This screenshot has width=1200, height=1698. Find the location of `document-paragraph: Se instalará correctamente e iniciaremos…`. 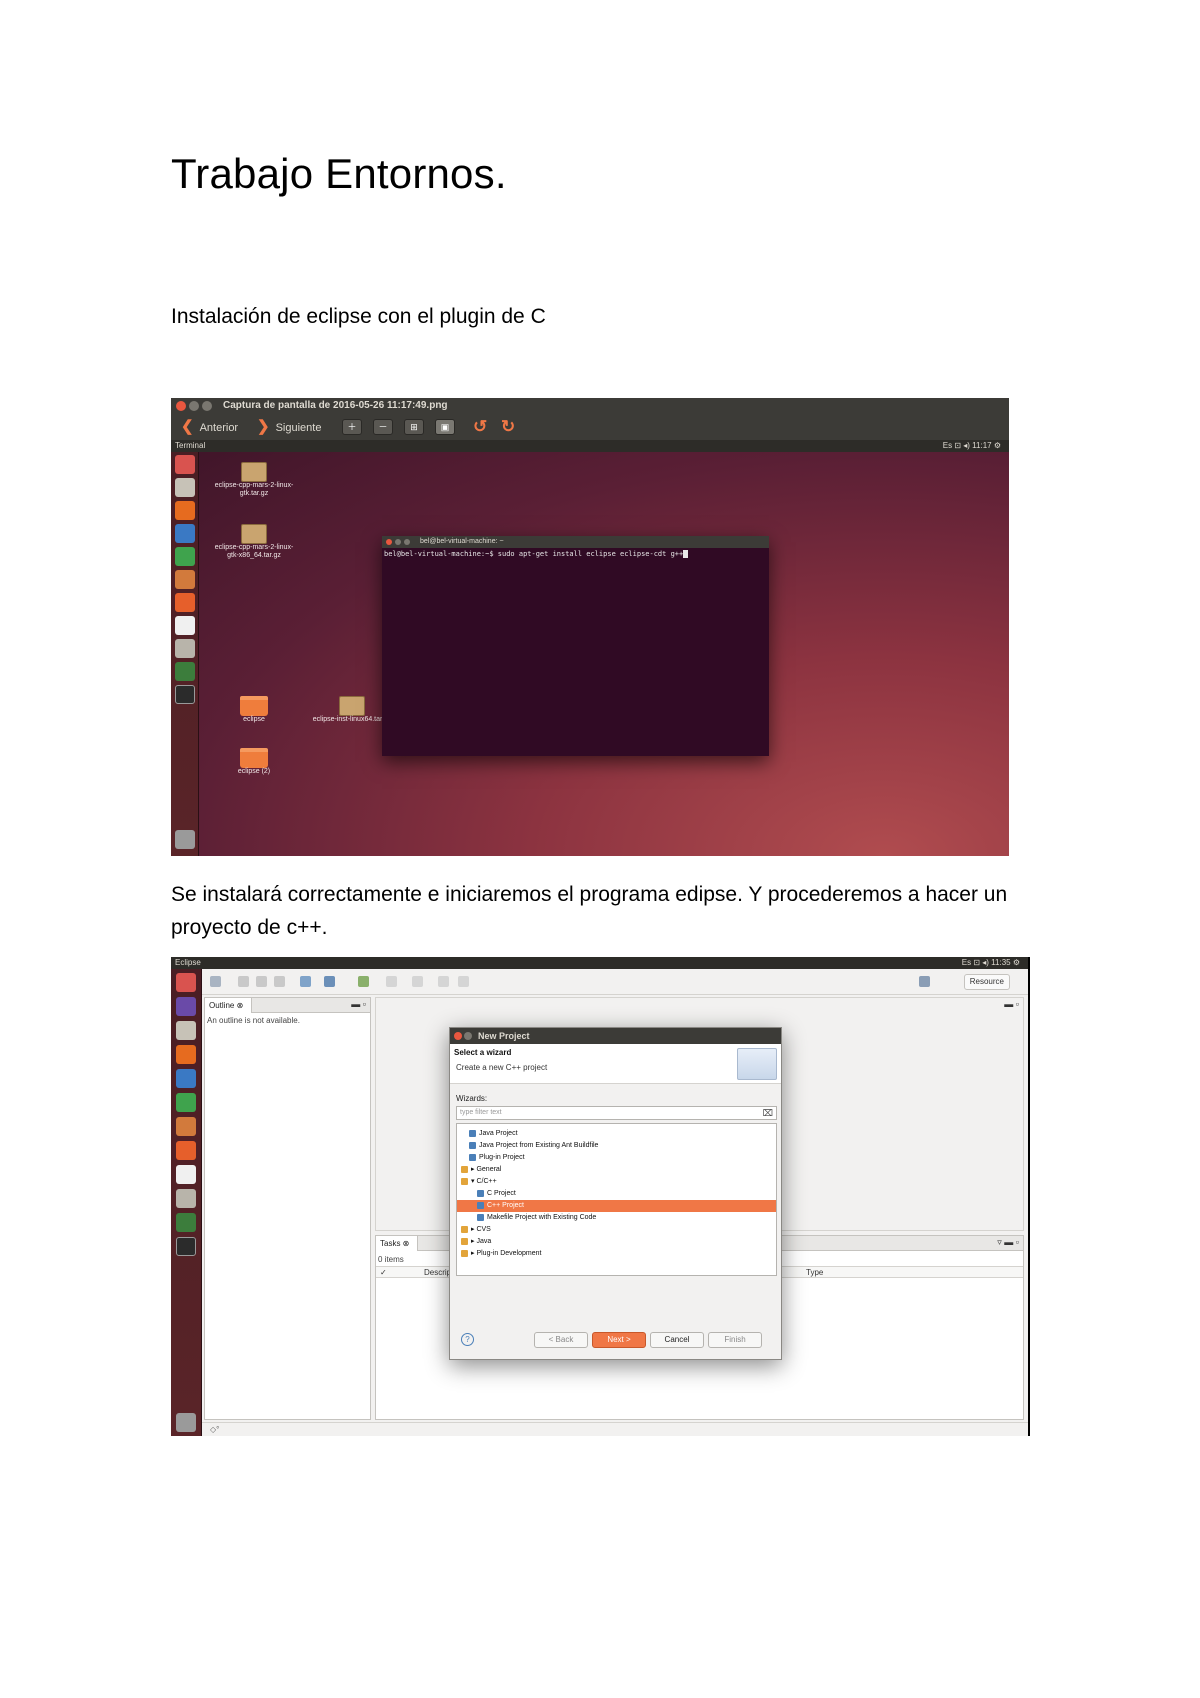

document-paragraph: Se instalará correctamente e iniciaremos… is located at coordinates (589, 911).